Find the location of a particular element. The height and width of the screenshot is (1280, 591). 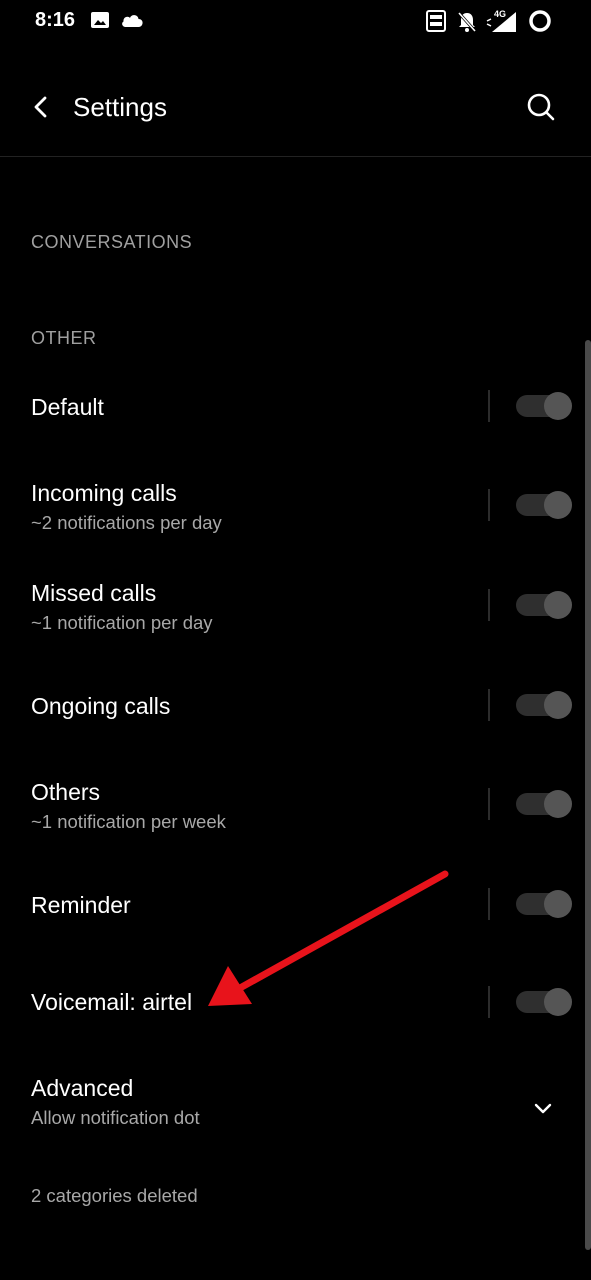

section-header-other: OTHER is located at coordinates (64, 338).